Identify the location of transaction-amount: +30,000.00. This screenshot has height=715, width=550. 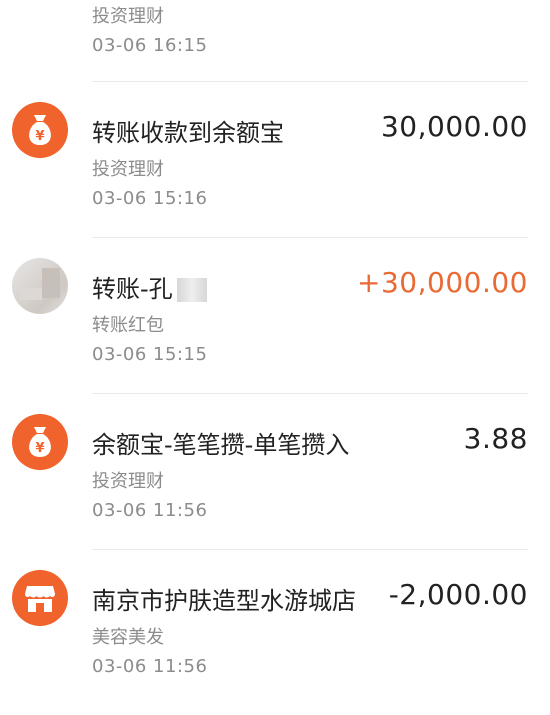
(442, 282).